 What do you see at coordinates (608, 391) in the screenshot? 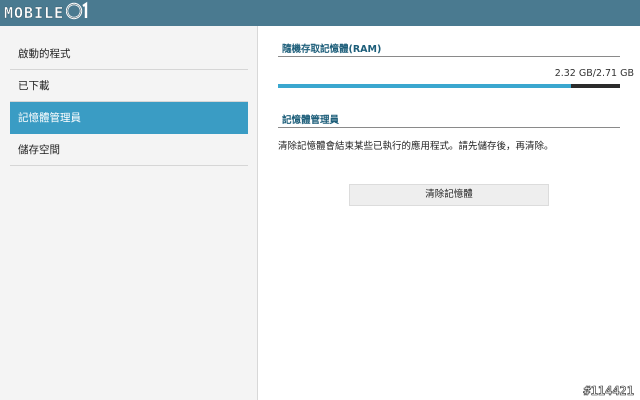
I see `image-id-watermark: #114421` at bounding box center [608, 391].